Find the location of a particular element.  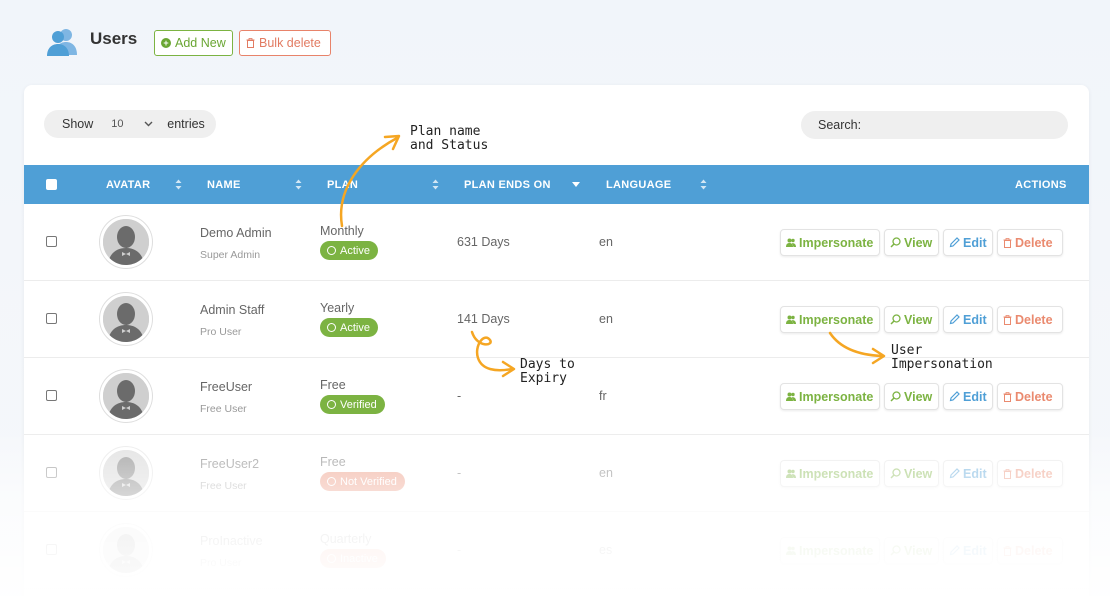

annotation-plan: Plan name and Status is located at coordinates (449, 139).